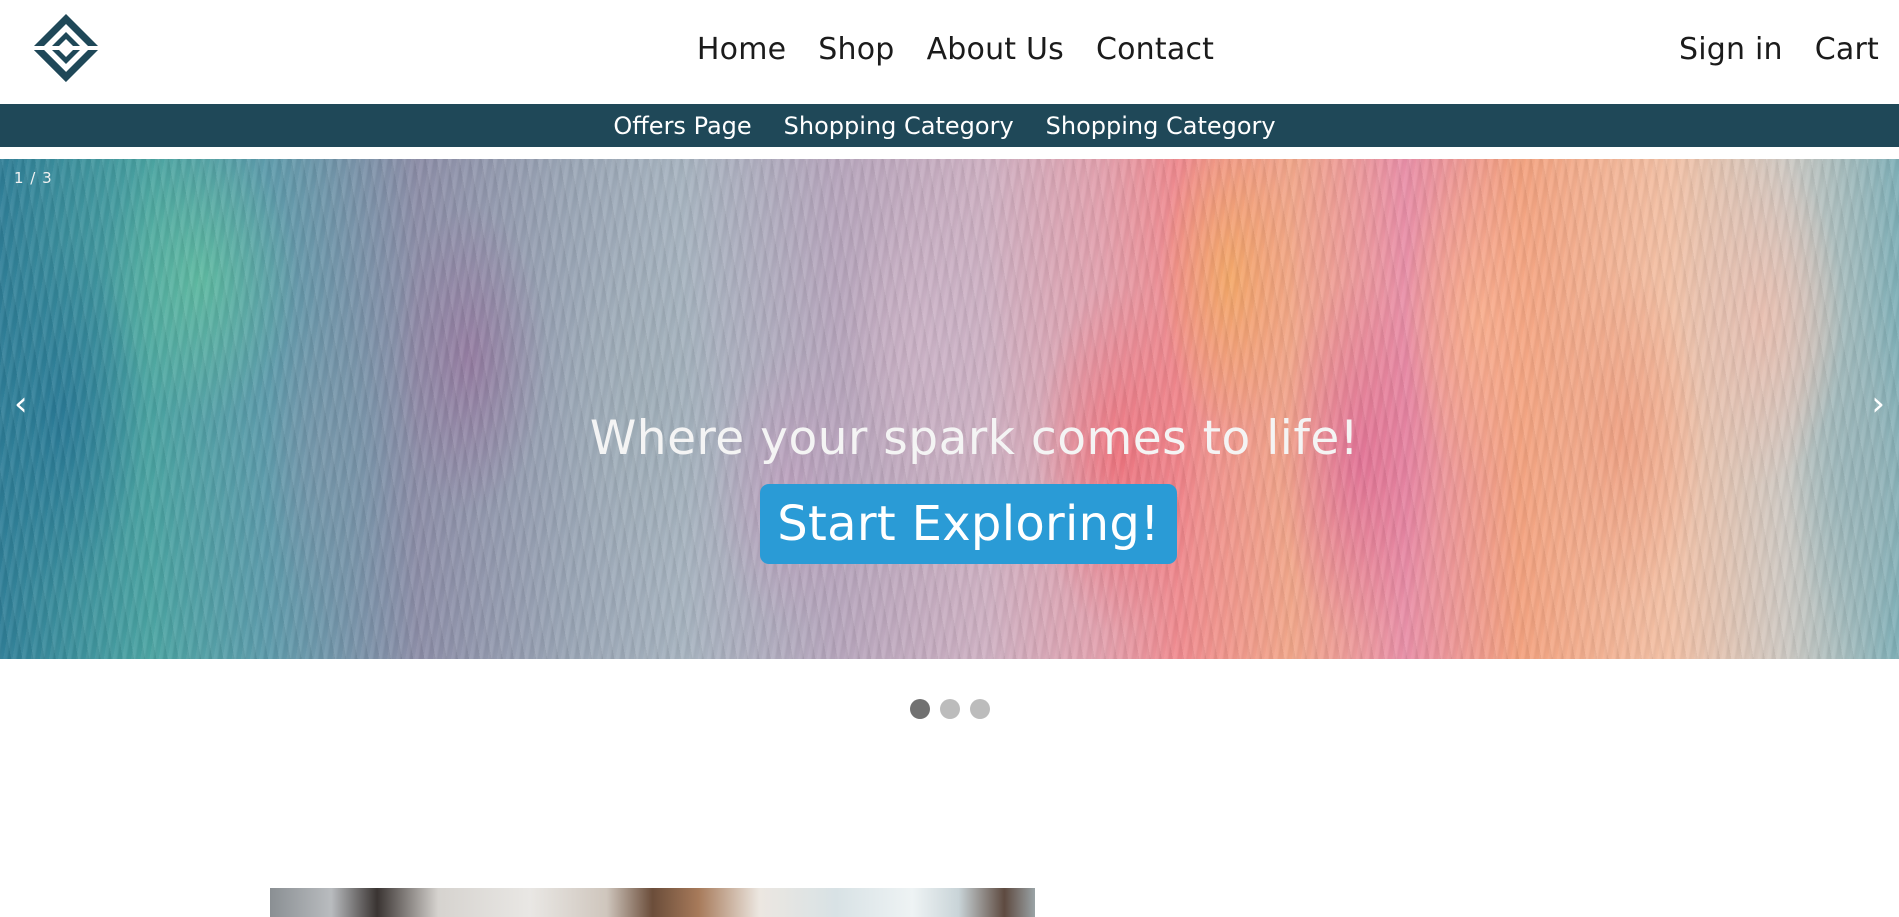  I want to click on carousel-dots, so click(949, 709).